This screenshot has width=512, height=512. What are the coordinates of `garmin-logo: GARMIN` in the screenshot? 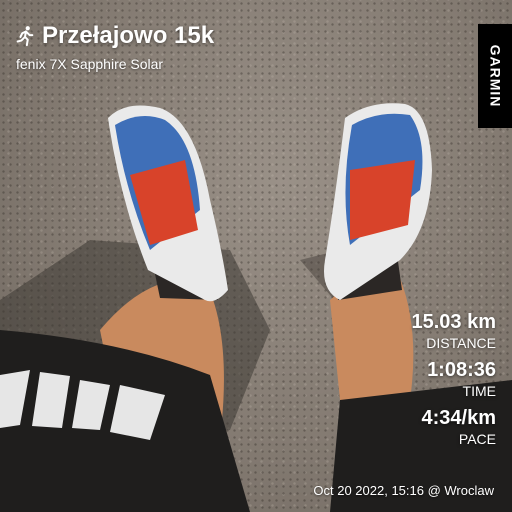 It's located at (495, 76).